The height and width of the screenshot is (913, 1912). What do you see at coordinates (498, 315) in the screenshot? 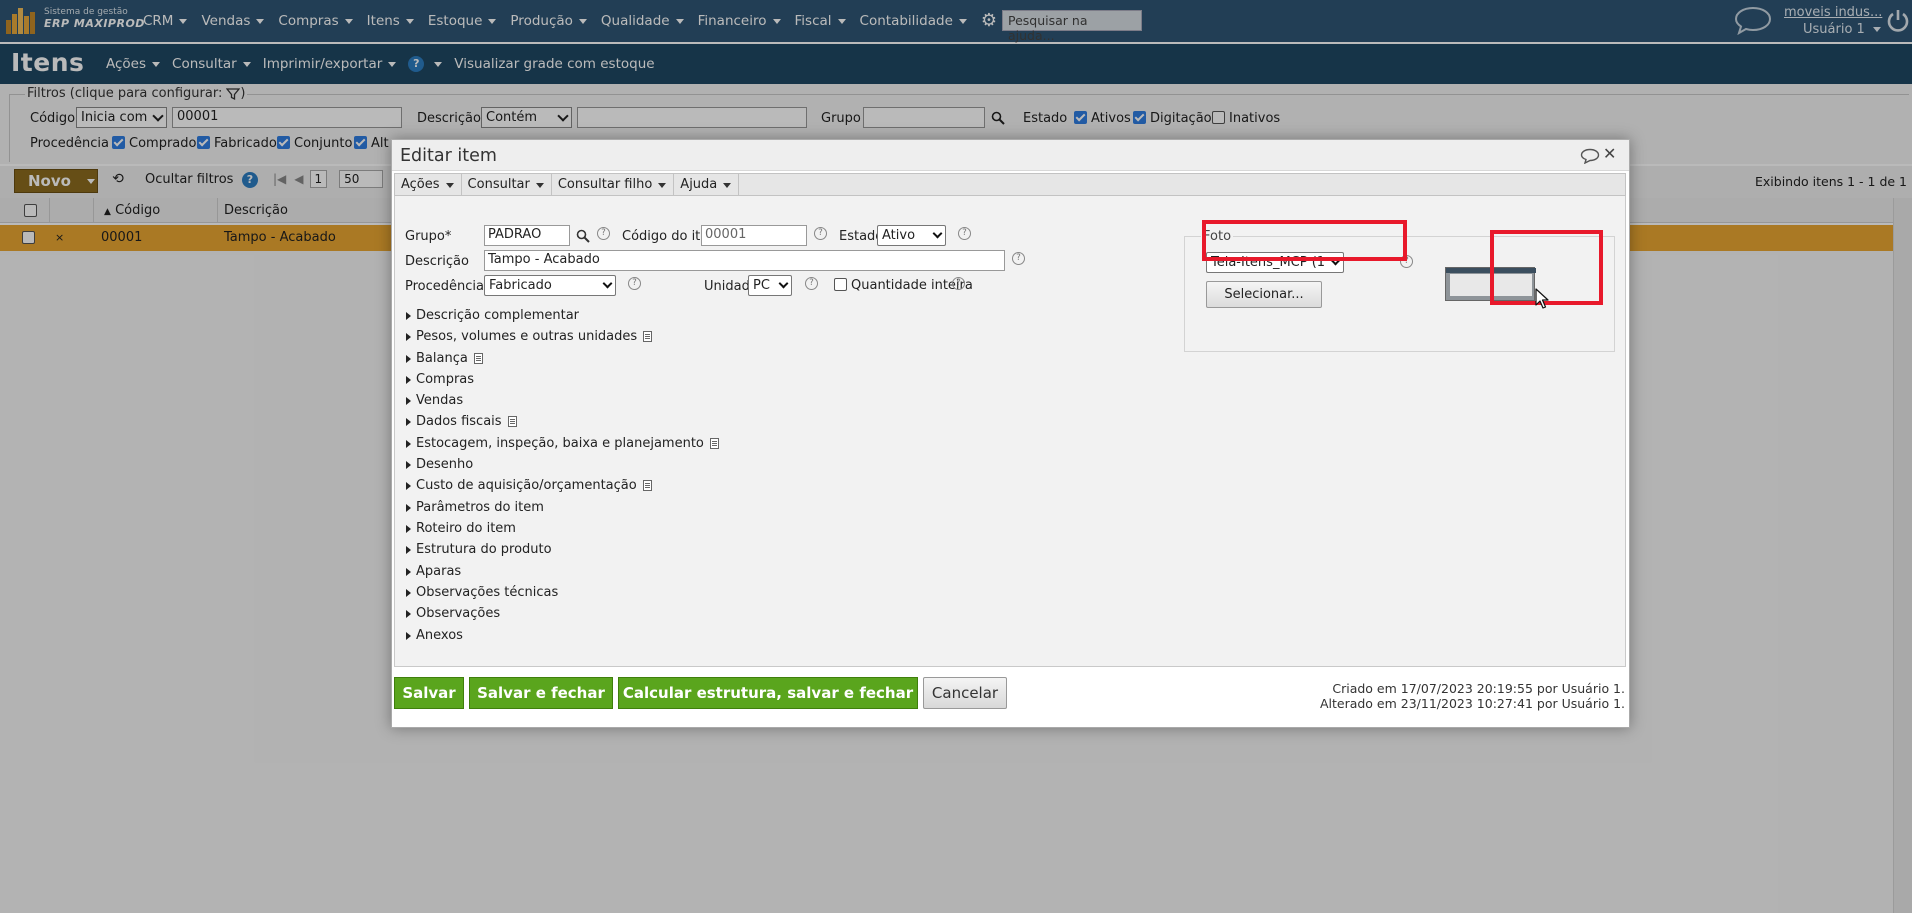
I see `section-label: Descrição complementar` at bounding box center [498, 315].